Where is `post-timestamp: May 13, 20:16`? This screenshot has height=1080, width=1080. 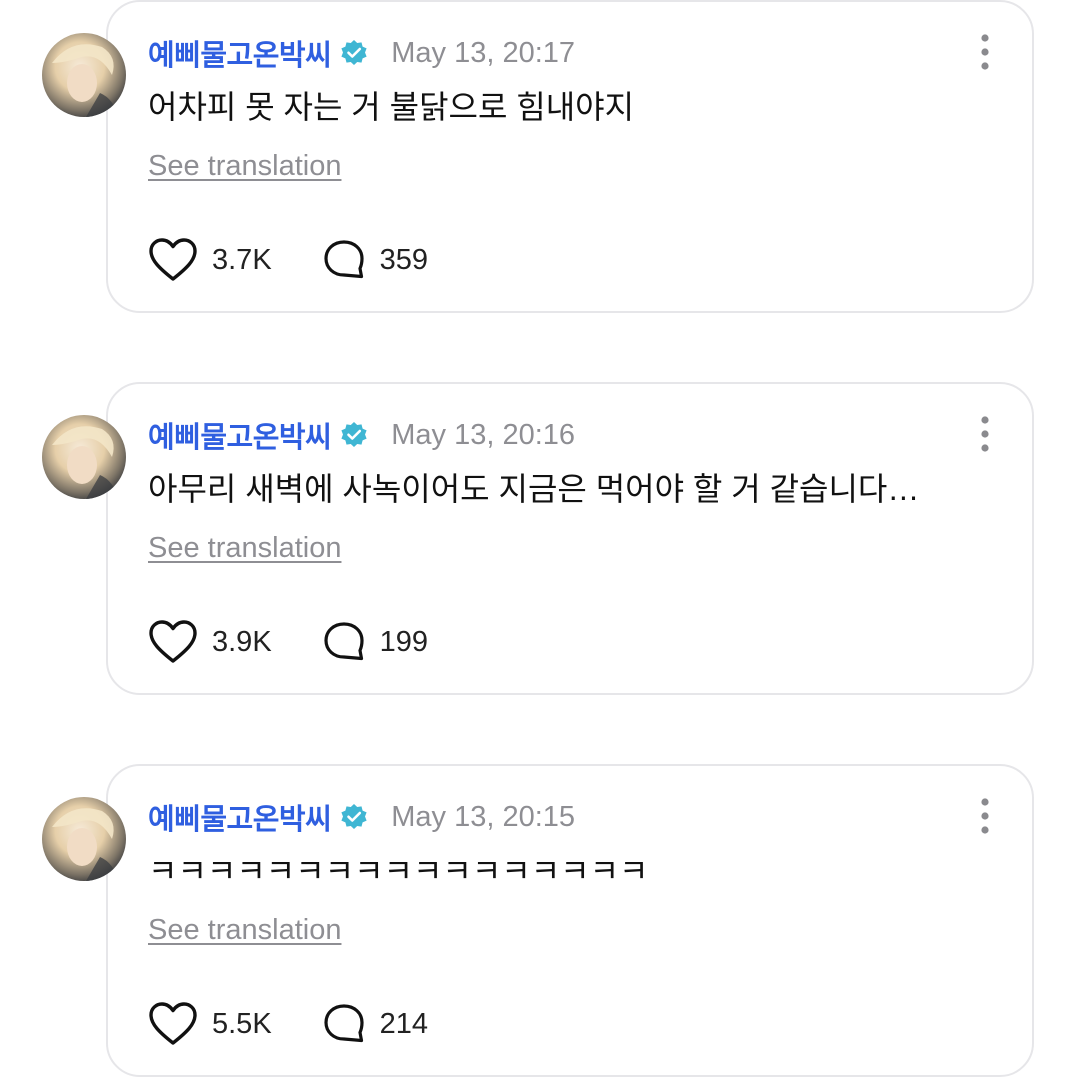
post-timestamp: May 13, 20:16 is located at coordinates (483, 434).